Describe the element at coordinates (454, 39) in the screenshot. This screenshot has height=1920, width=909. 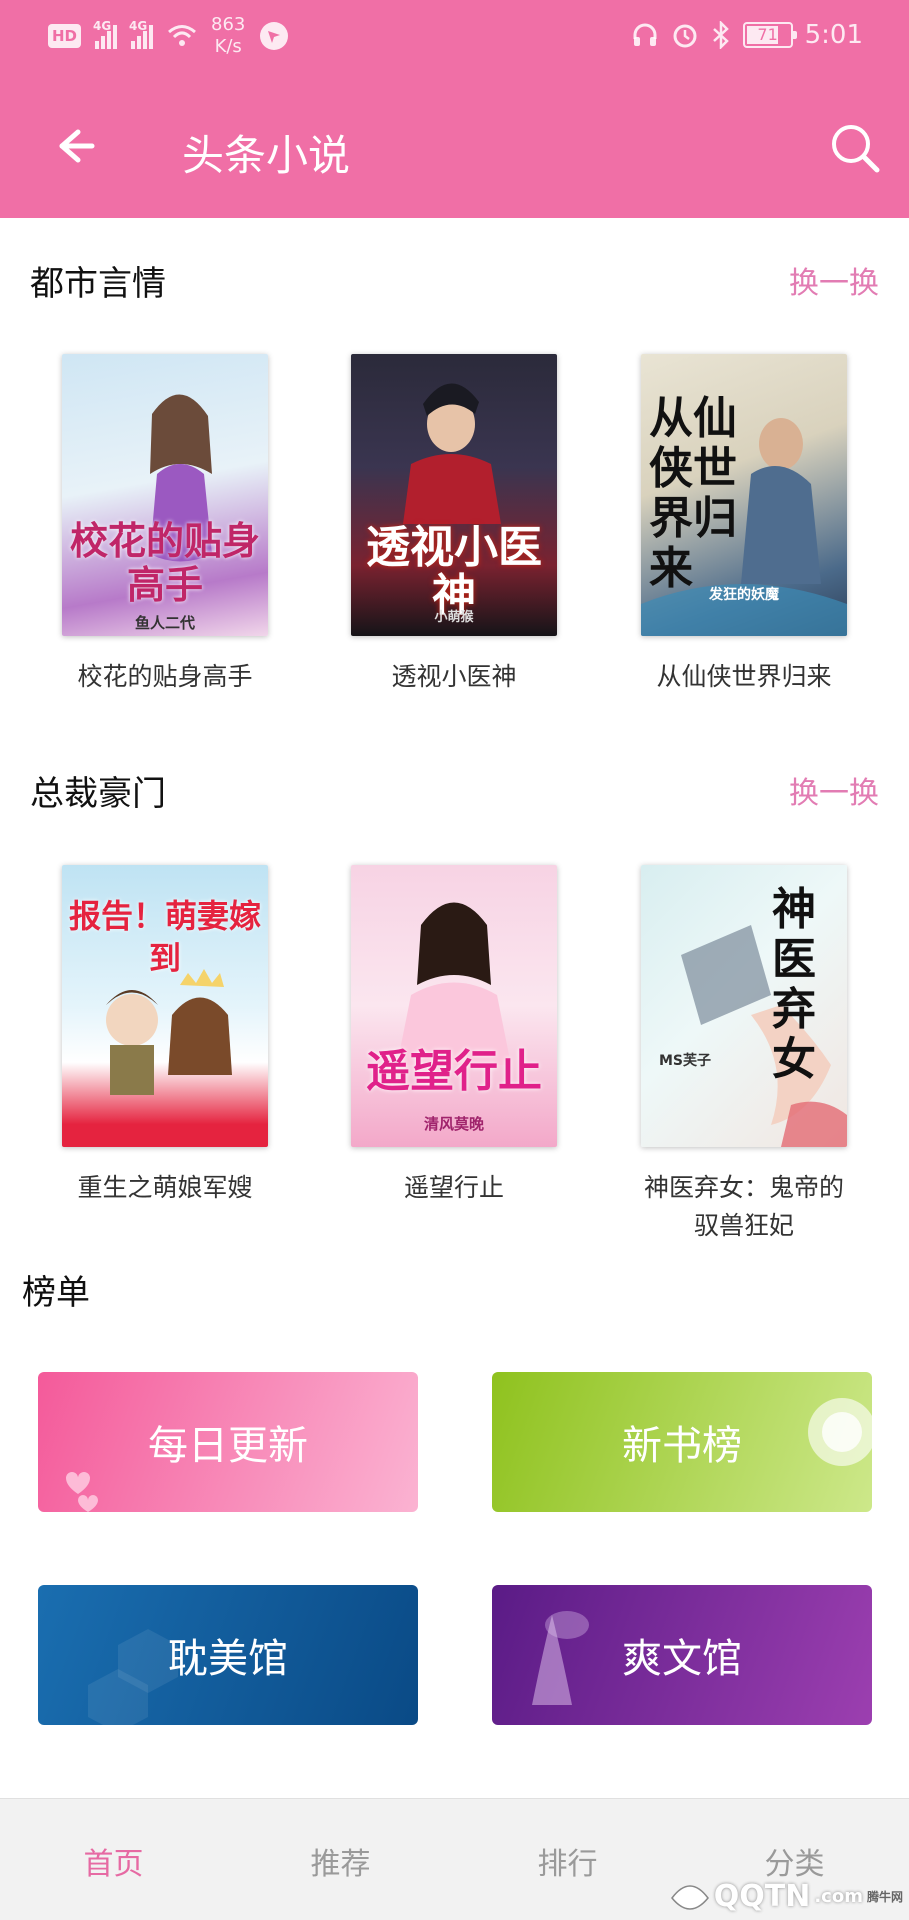
I see `status-bar: HD 4G 4G 863 K/s 71 5:01` at that location.